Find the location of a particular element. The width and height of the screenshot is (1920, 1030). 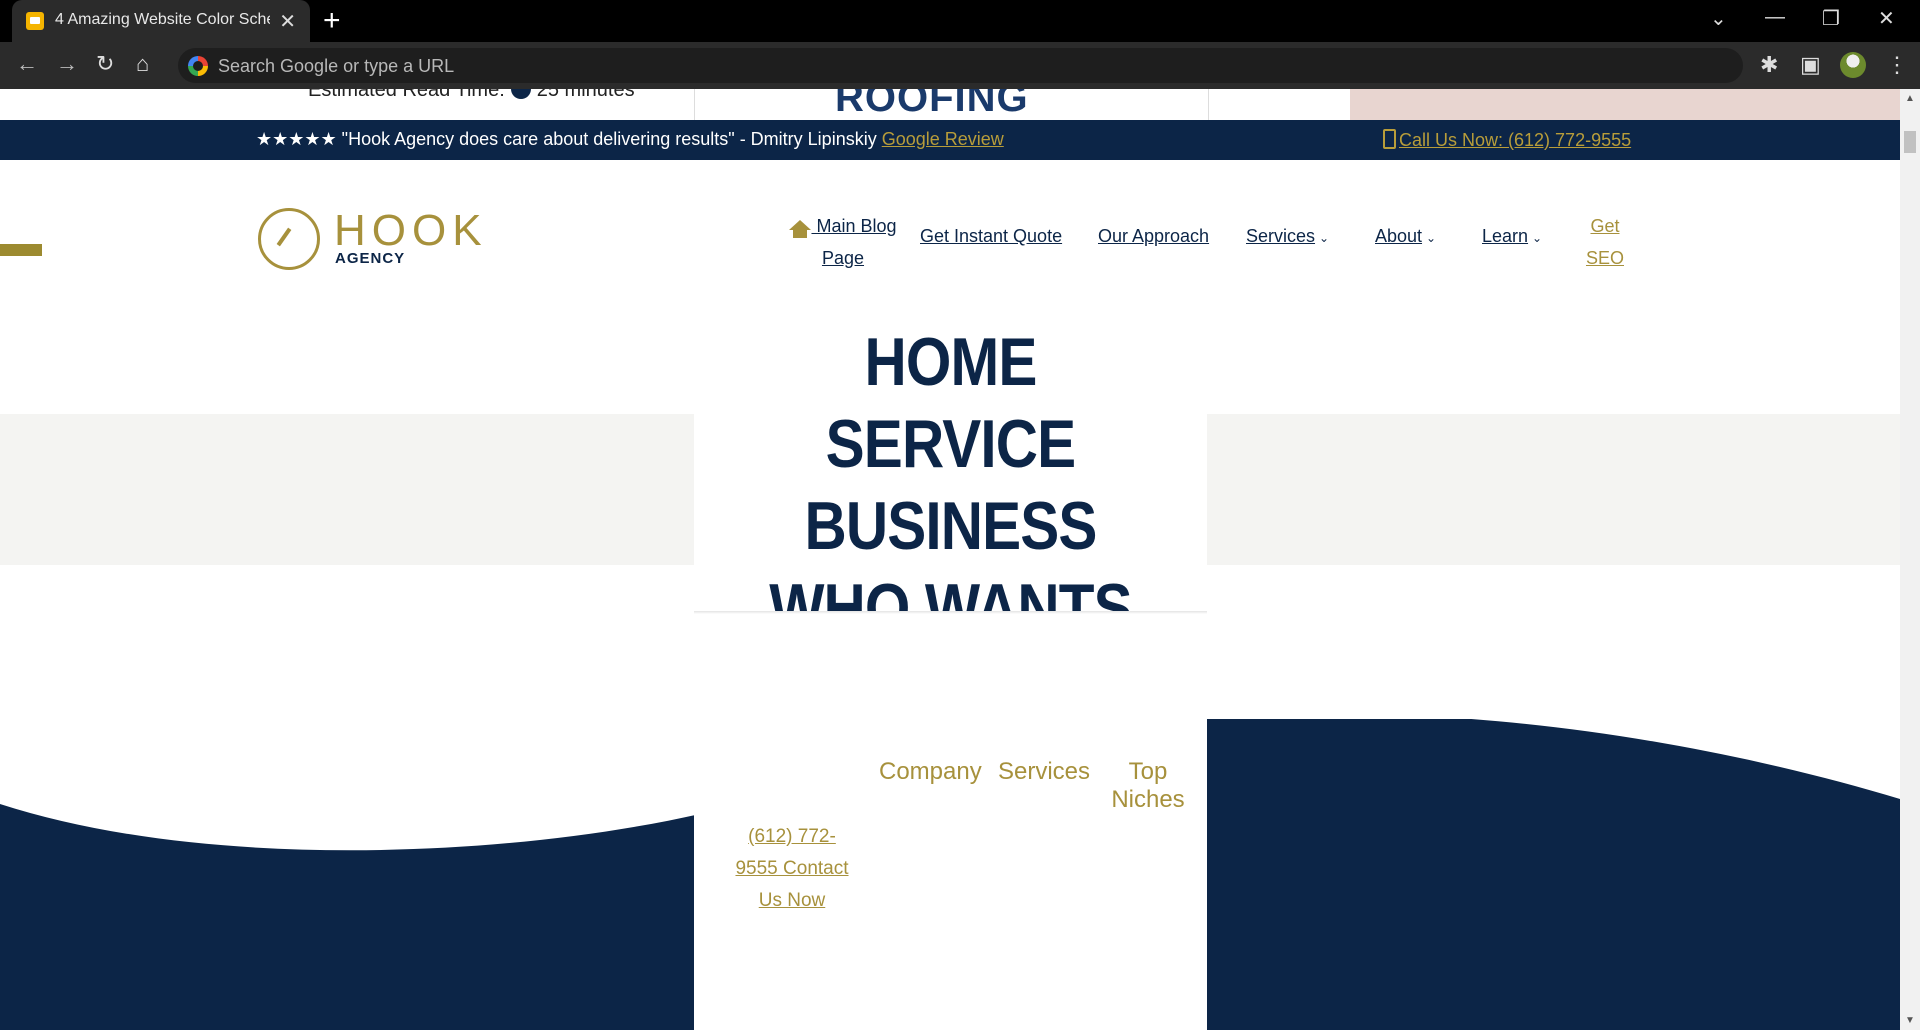

footer-company: Company is located at coordinates (930, 772).